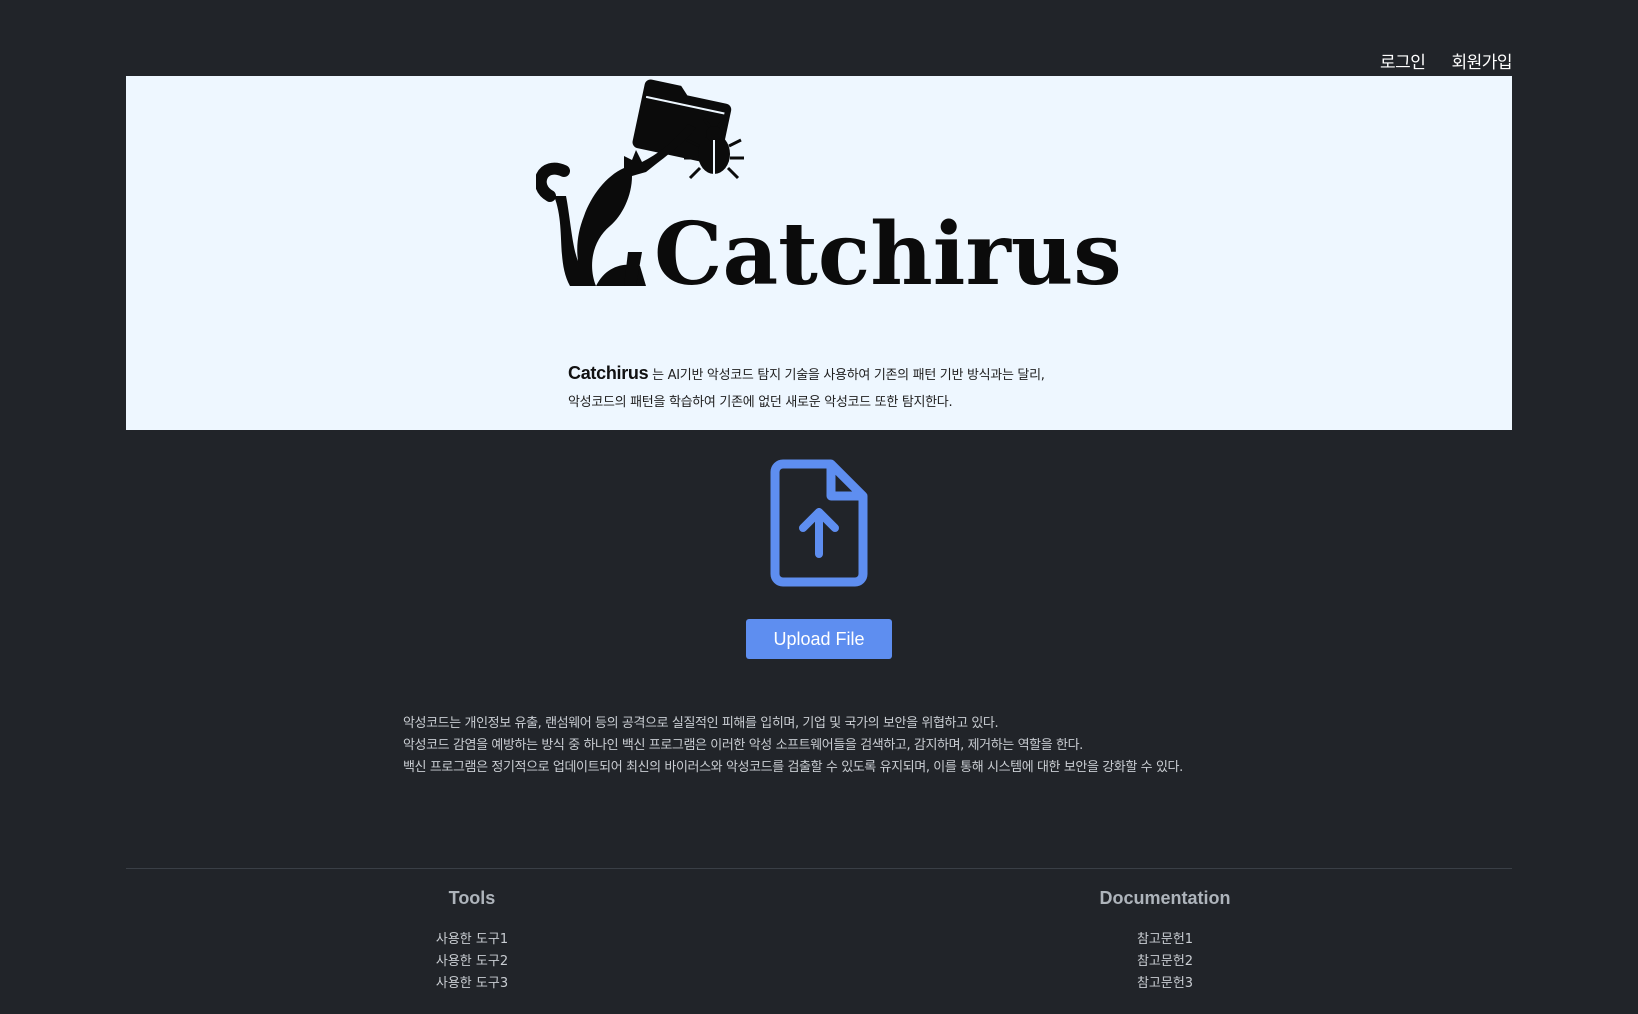 The height and width of the screenshot is (1014, 1638). I want to click on footer-documentation: Documentation 참고문헌1 참고문헌2 참고문헌3, so click(1165, 941).